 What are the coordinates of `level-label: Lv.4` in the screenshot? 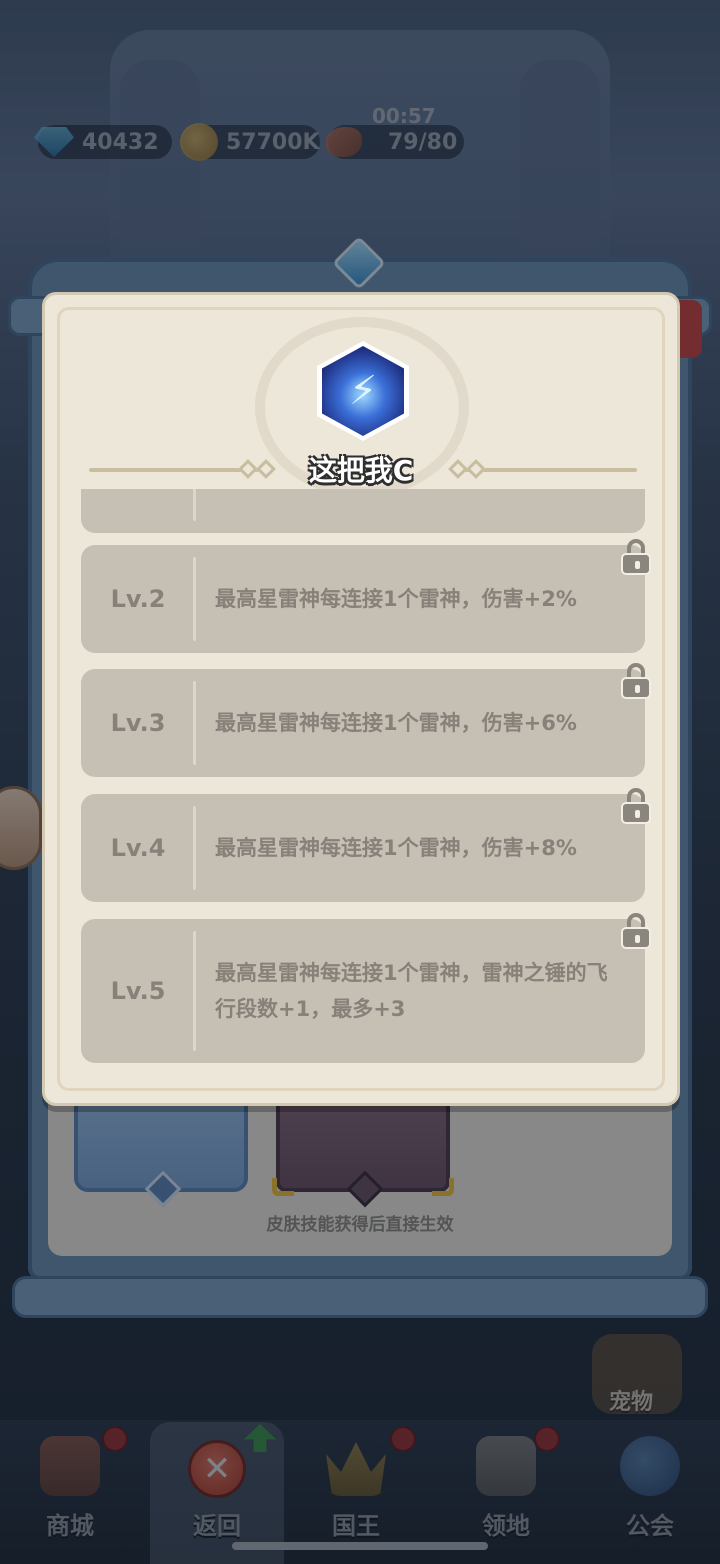 It's located at (138, 848).